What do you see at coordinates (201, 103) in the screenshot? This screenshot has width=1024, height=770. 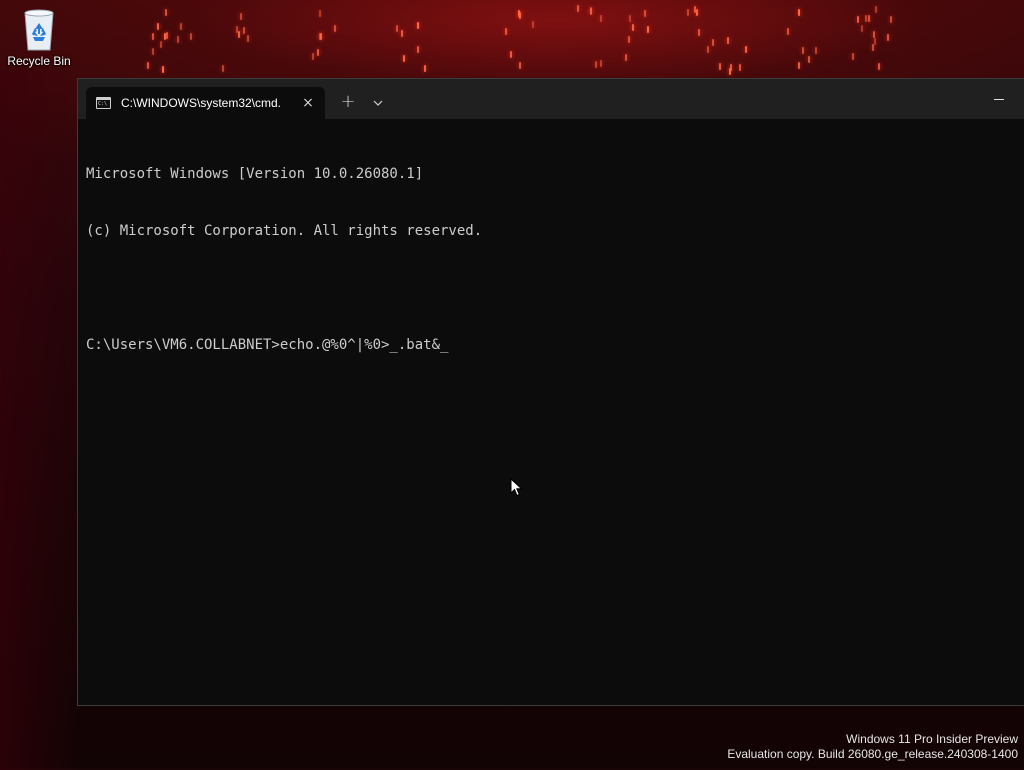 I see `tab-title: C:\WINDOWS\system32\cmd.` at bounding box center [201, 103].